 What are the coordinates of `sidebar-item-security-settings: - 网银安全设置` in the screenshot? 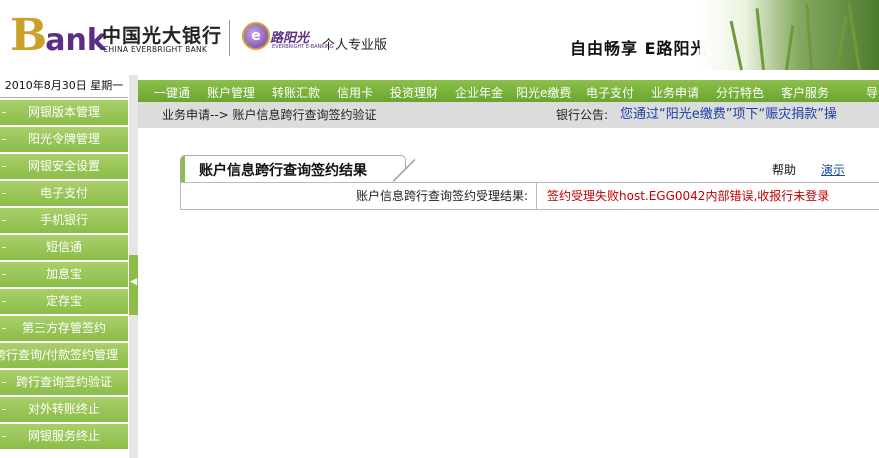 It's located at (64, 167).